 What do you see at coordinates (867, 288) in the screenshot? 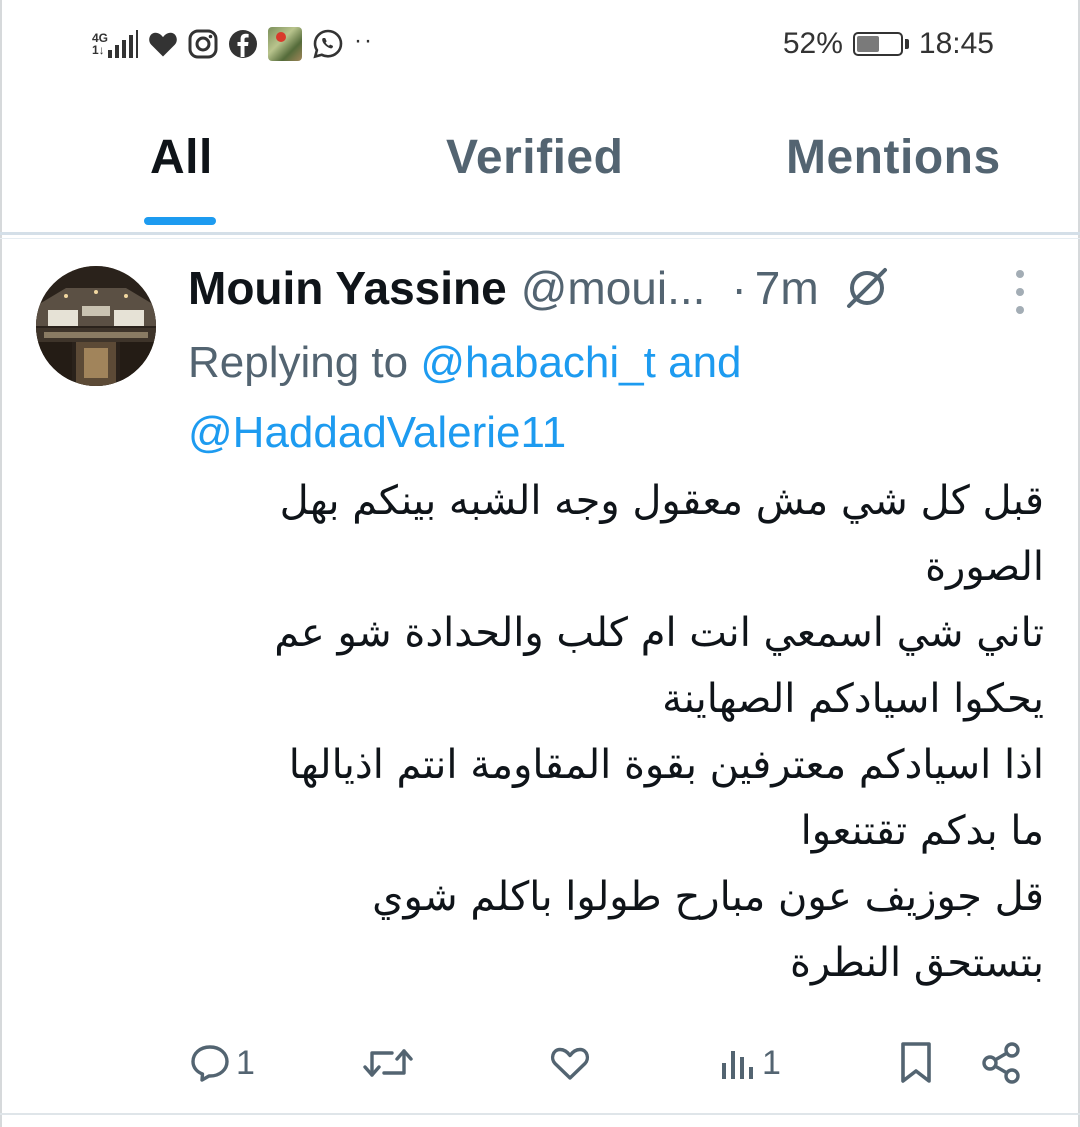
I see `muted-conversation-icon` at bounding box center [867, 288].